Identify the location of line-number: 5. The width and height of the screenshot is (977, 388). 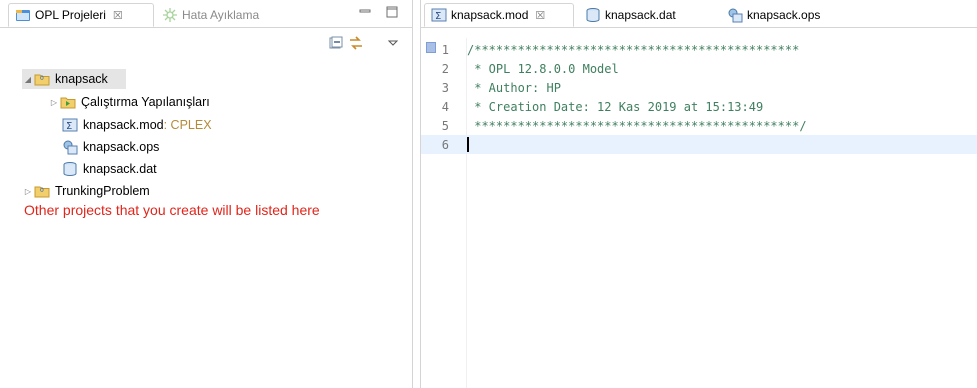
(445, 125).